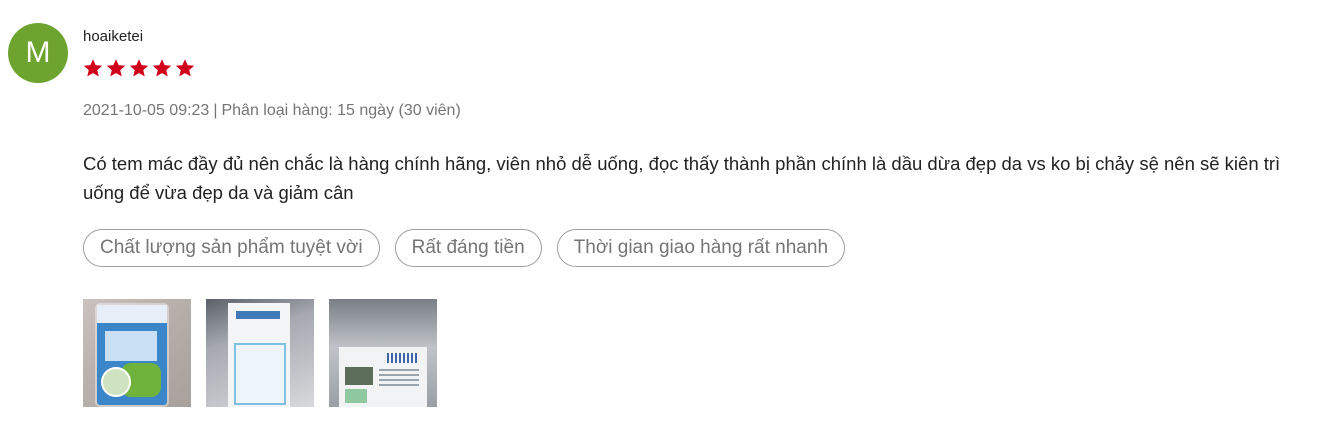 The image size is (1317, 443). I want to click on review-tag-value: Rất đáng tiền, so click(468, 248).